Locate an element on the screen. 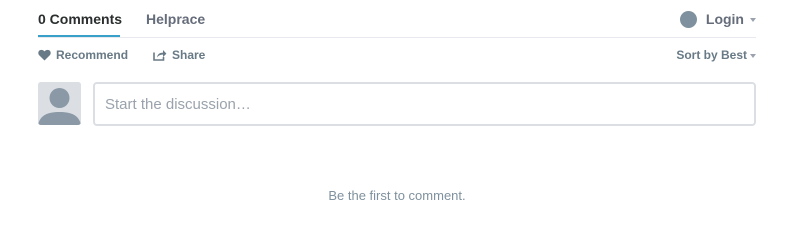 This screenshot has height=244, width=793. recommend-button: Recommend is located at coordinates (83, 55).